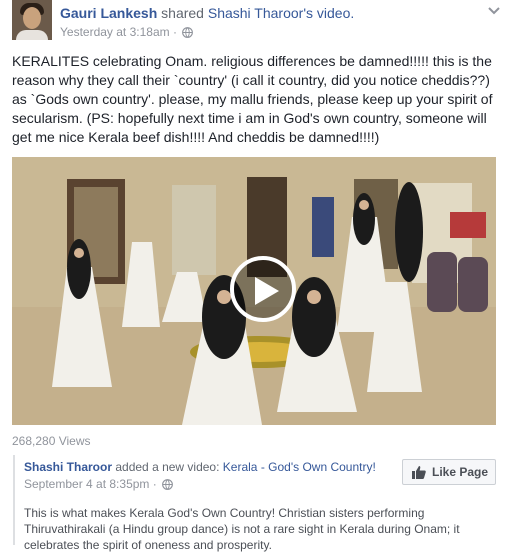 The image size is (512, 553). I want to click on original-timestamp: September 4 at 8:35pm, so click(86, 484).